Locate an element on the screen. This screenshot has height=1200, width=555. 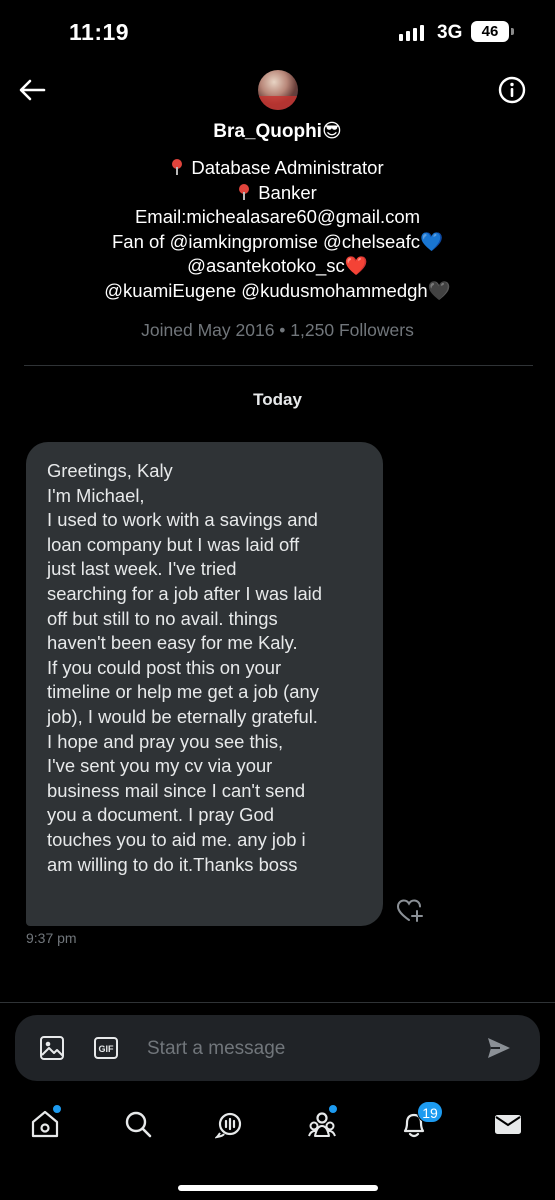
message-line: business mail since I can't send is located at coordinates (176, 790).